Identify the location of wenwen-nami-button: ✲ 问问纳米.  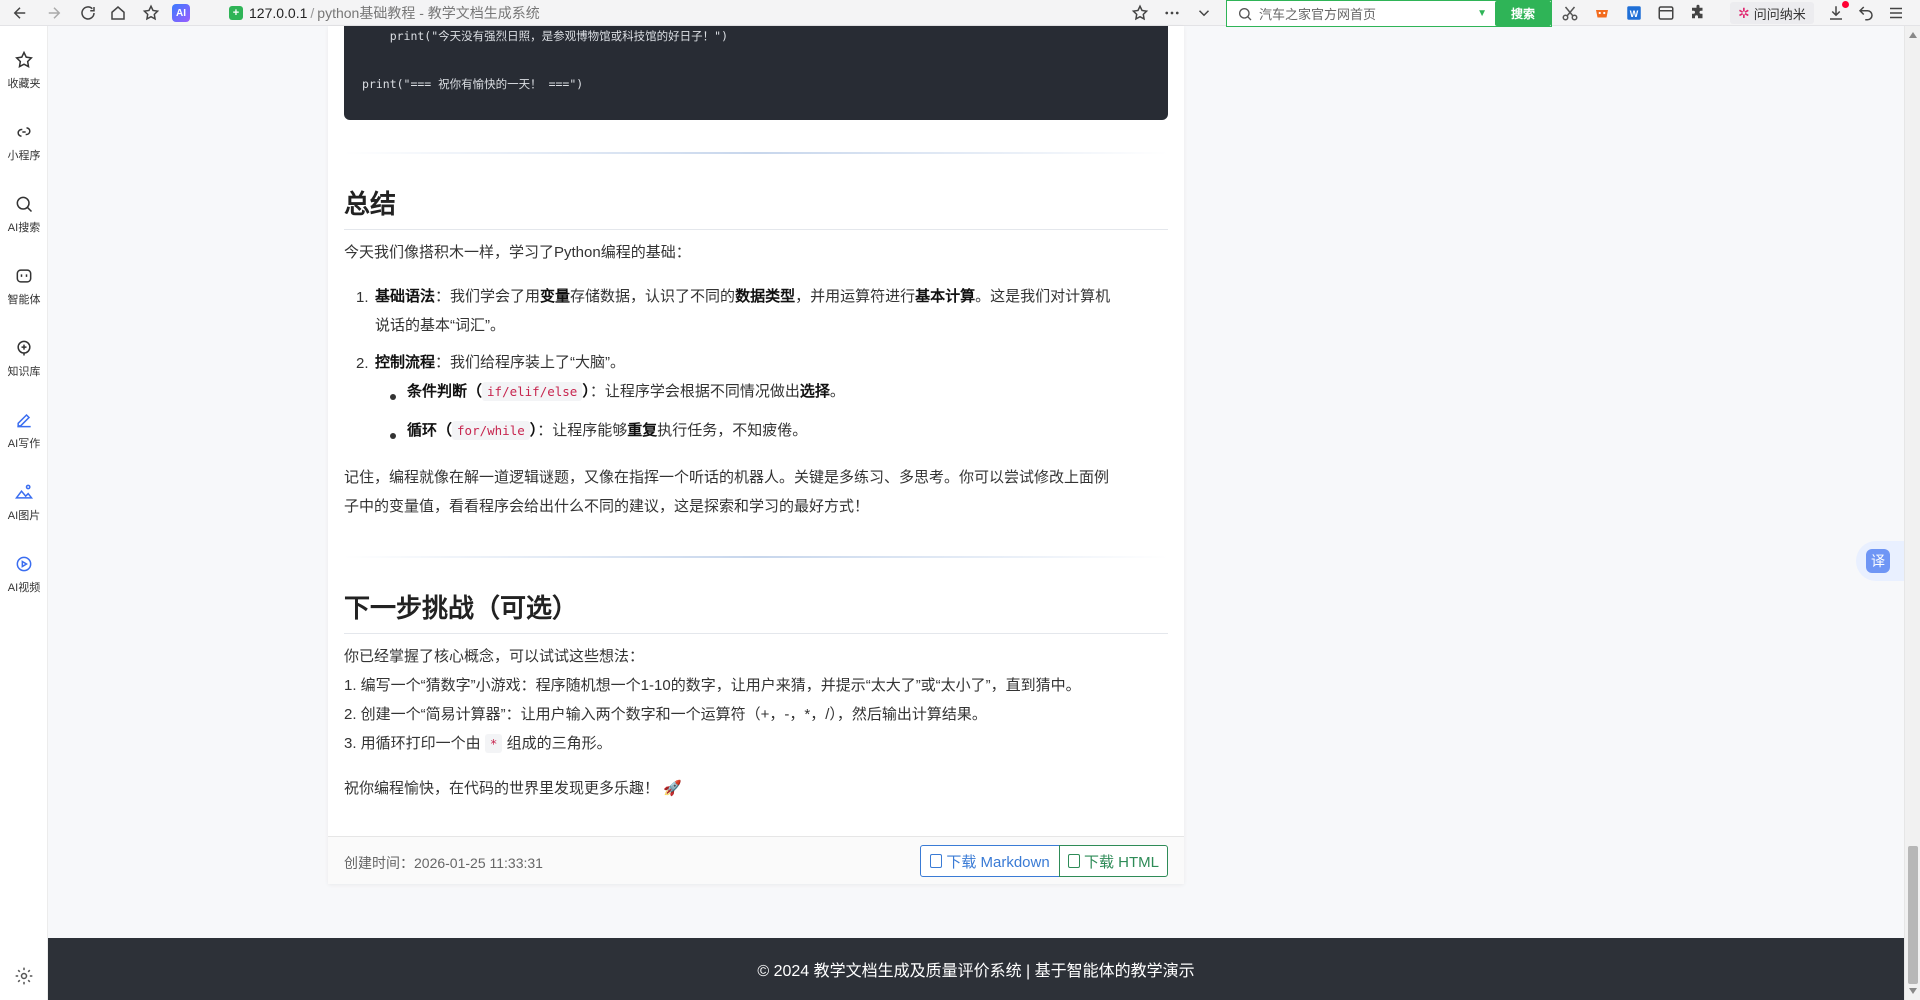
(1772, 13).